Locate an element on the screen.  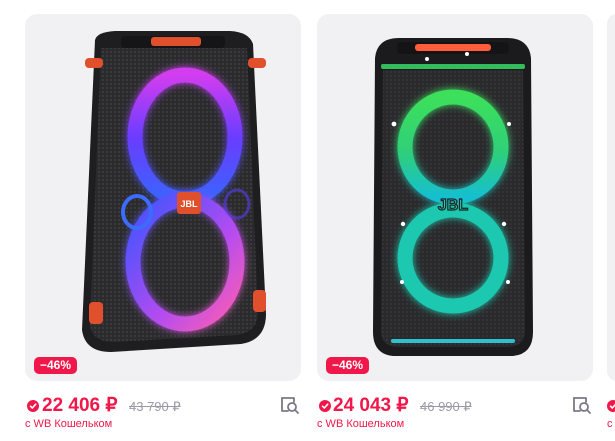
wallet-note: с is located at coordinates (610, 424).